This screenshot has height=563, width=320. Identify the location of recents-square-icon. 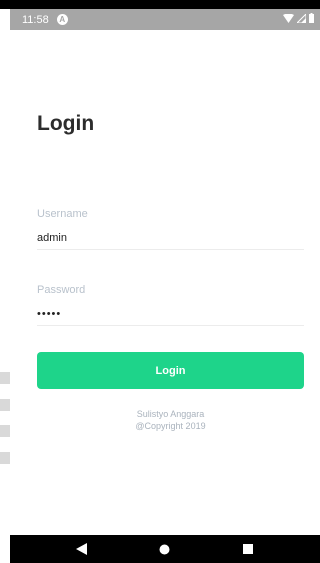
(248, 549).